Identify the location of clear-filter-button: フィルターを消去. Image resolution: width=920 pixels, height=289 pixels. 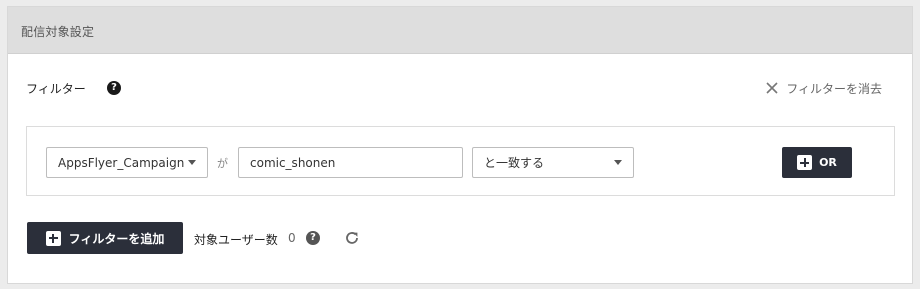
(824, 88).